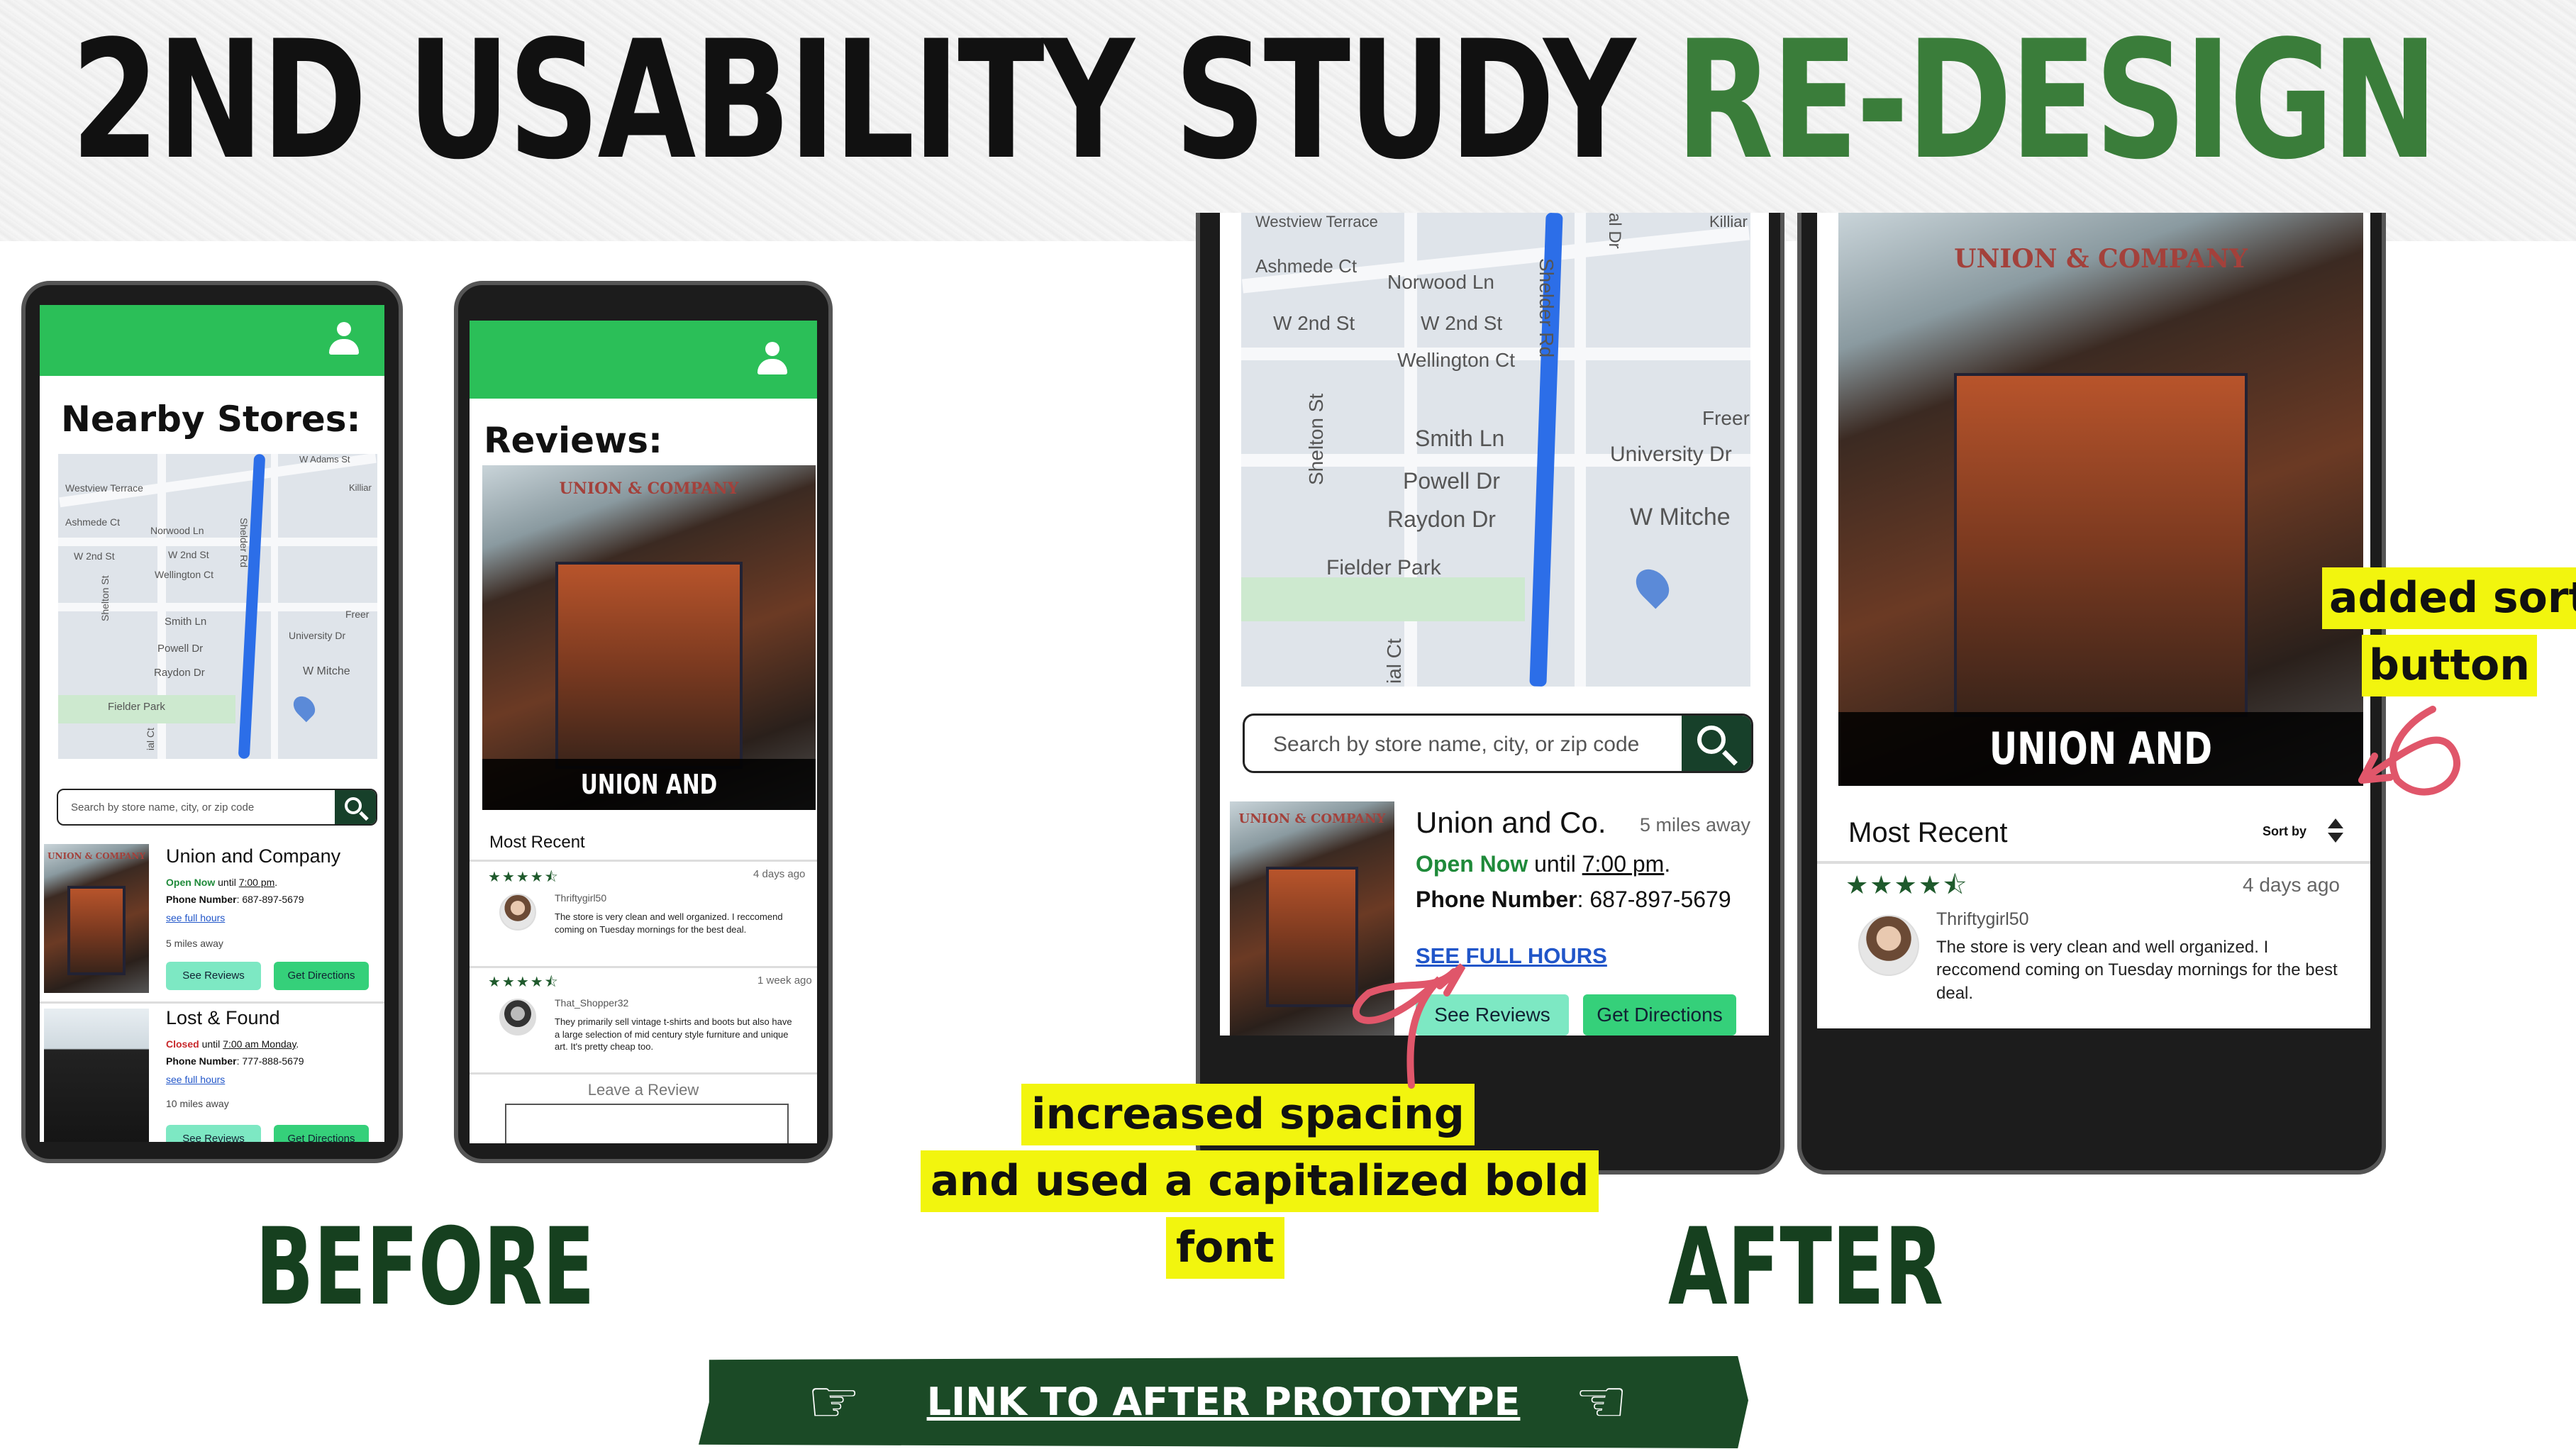 The image size is (2576, 1449). What do you see at coordinates (834, 1401) in the screenshot?
I see `pointing-hand-right-icon: ☞` at bounding box center [834, 1401].